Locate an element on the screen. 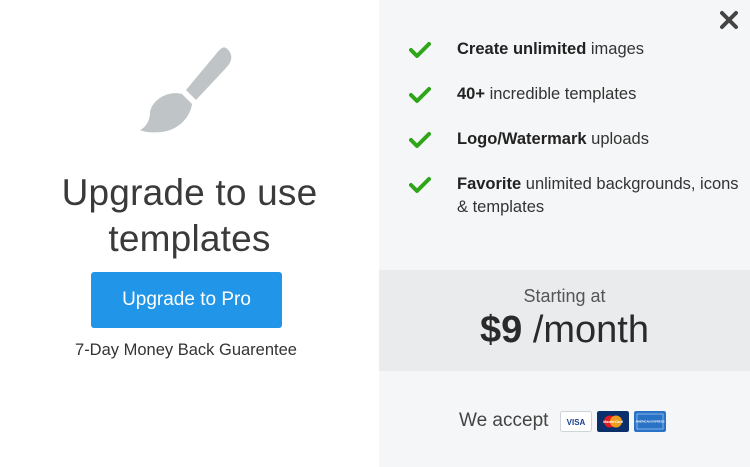 This screenshot has height=467, width=750. svg-text: VISA is located at coordinates (576, 422).